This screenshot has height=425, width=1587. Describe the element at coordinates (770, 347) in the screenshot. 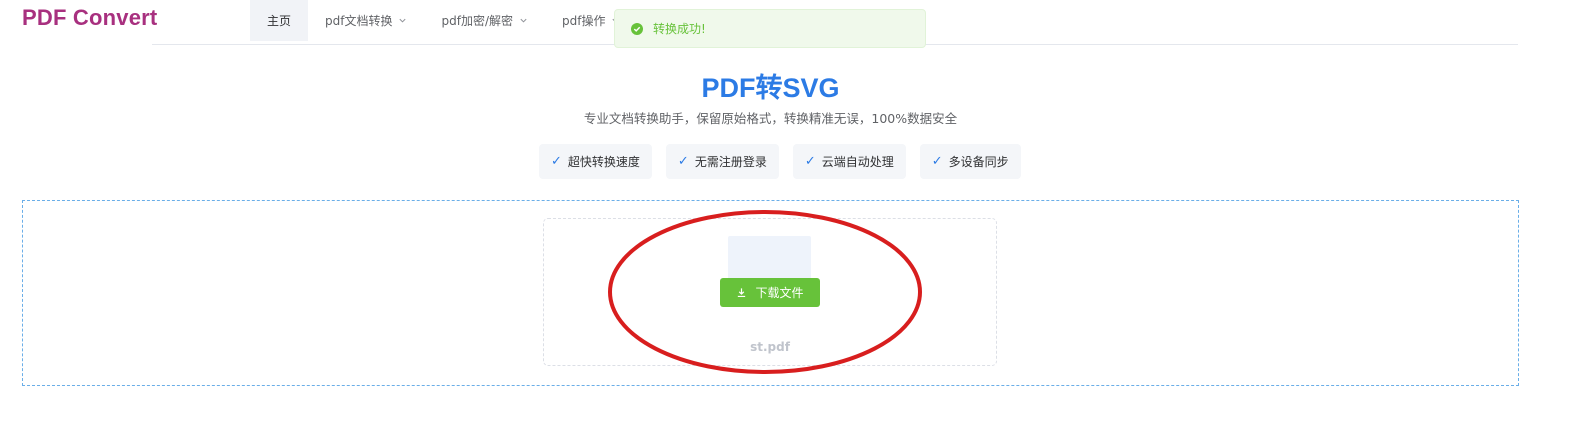

I see `file-name: st.pdf` at that location.